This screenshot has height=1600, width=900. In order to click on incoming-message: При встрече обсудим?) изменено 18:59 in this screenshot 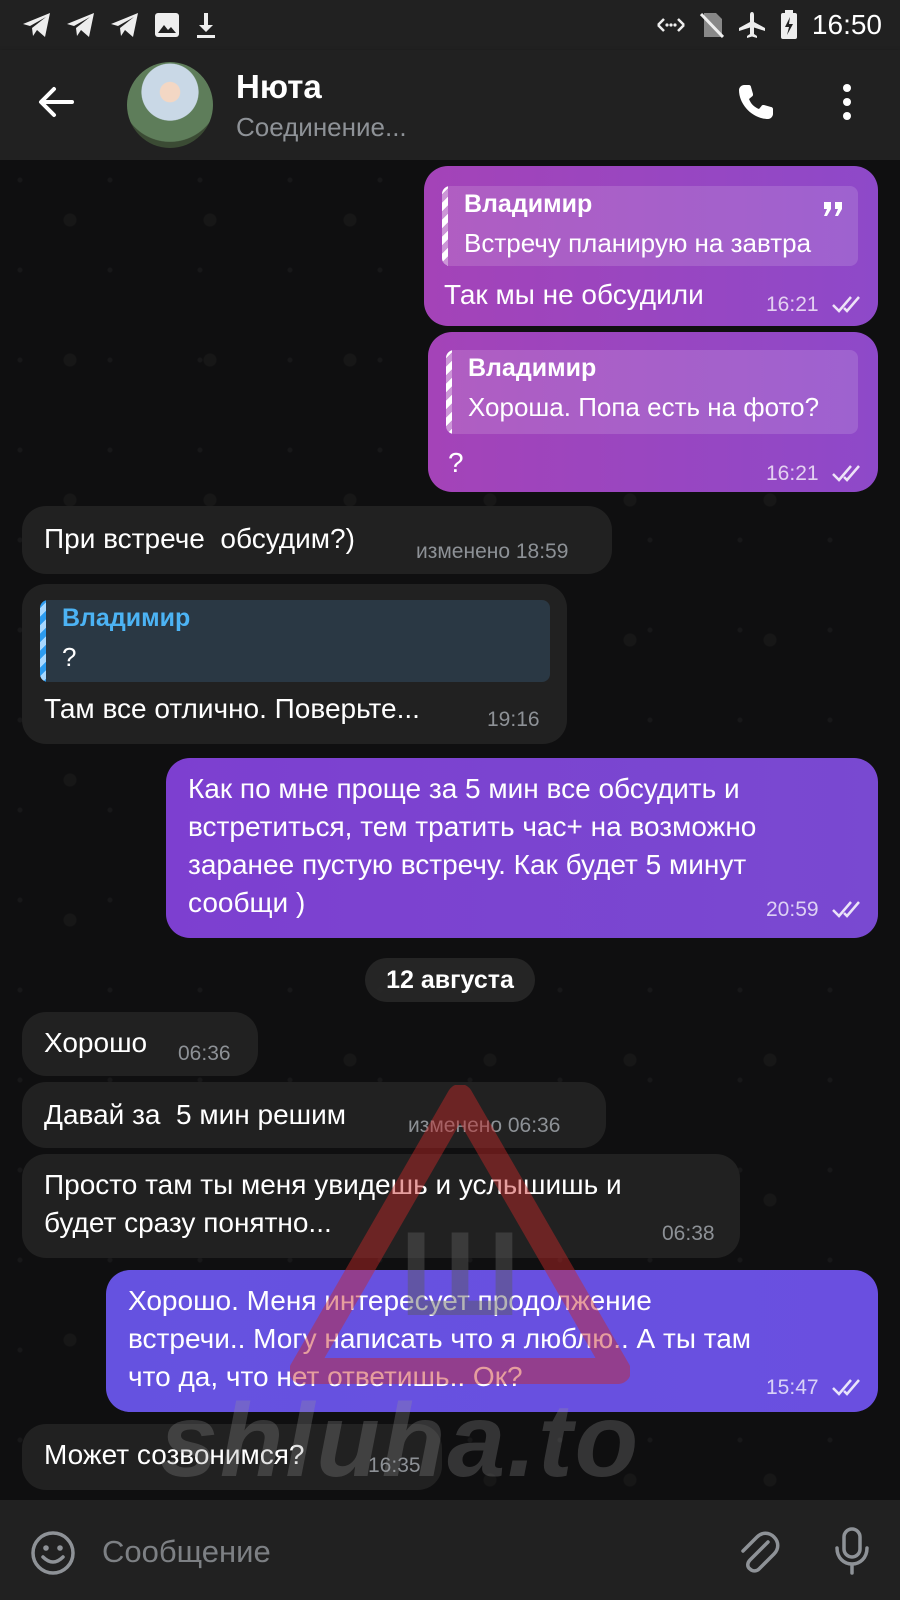, I will do `click(317, 540)`.